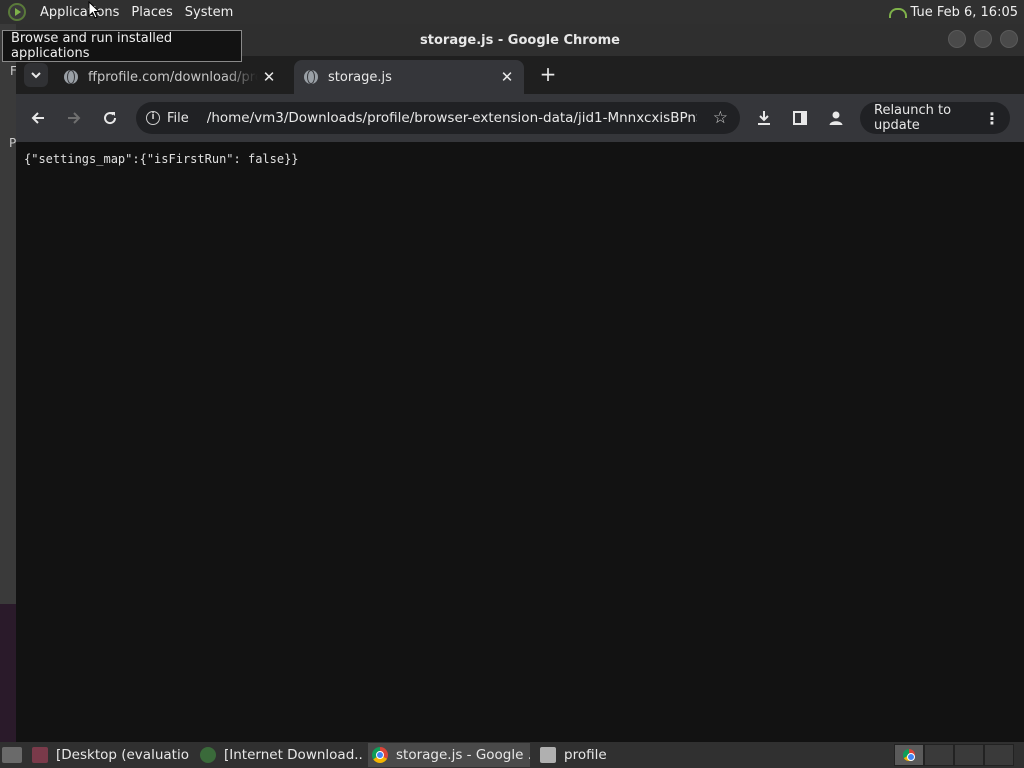  What do you see at coordinates (208, 755) in the screenshot?
I see `idm-icon` at bounding box center [208, 755].